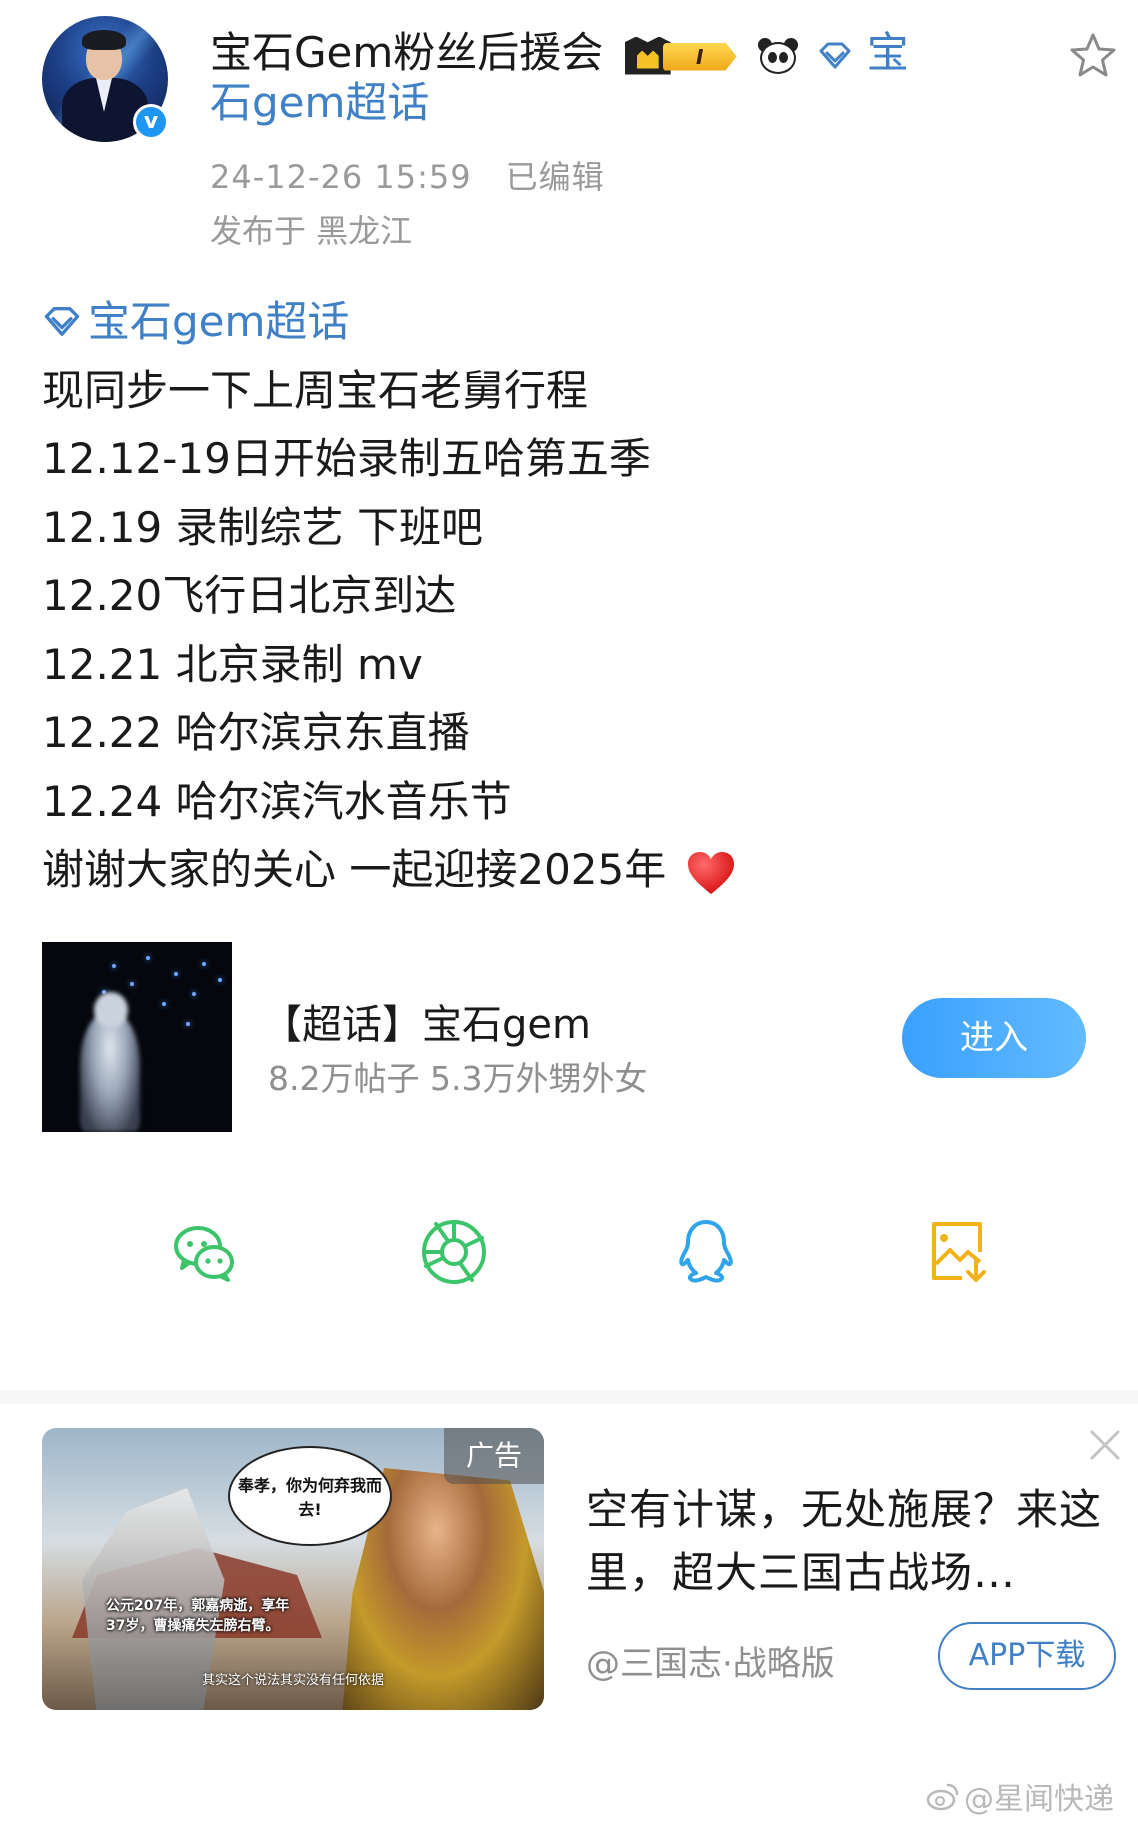 This screenshot has height=1840, width=1138. I want to click on post-line: 12.20飞行日北京到达, so click(249, 595).